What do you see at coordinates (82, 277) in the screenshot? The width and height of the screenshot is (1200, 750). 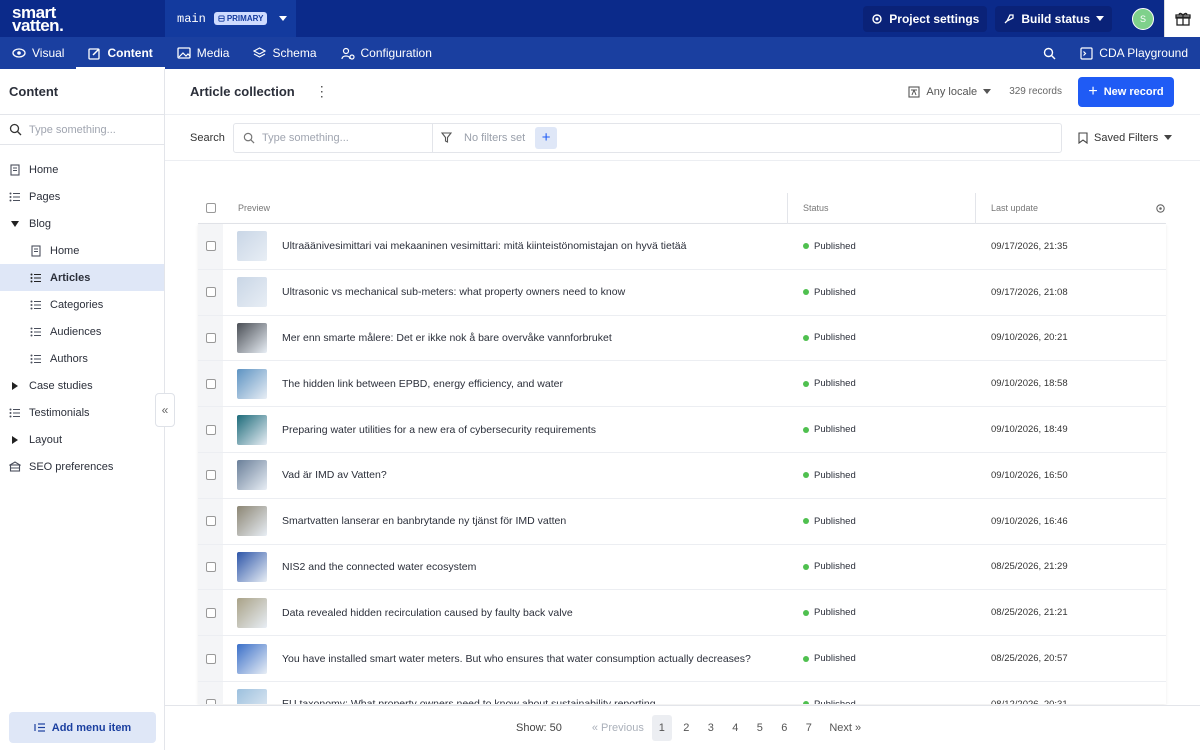 I see `sidebar-item-articles: Articles` at bounding box center [82, 277].